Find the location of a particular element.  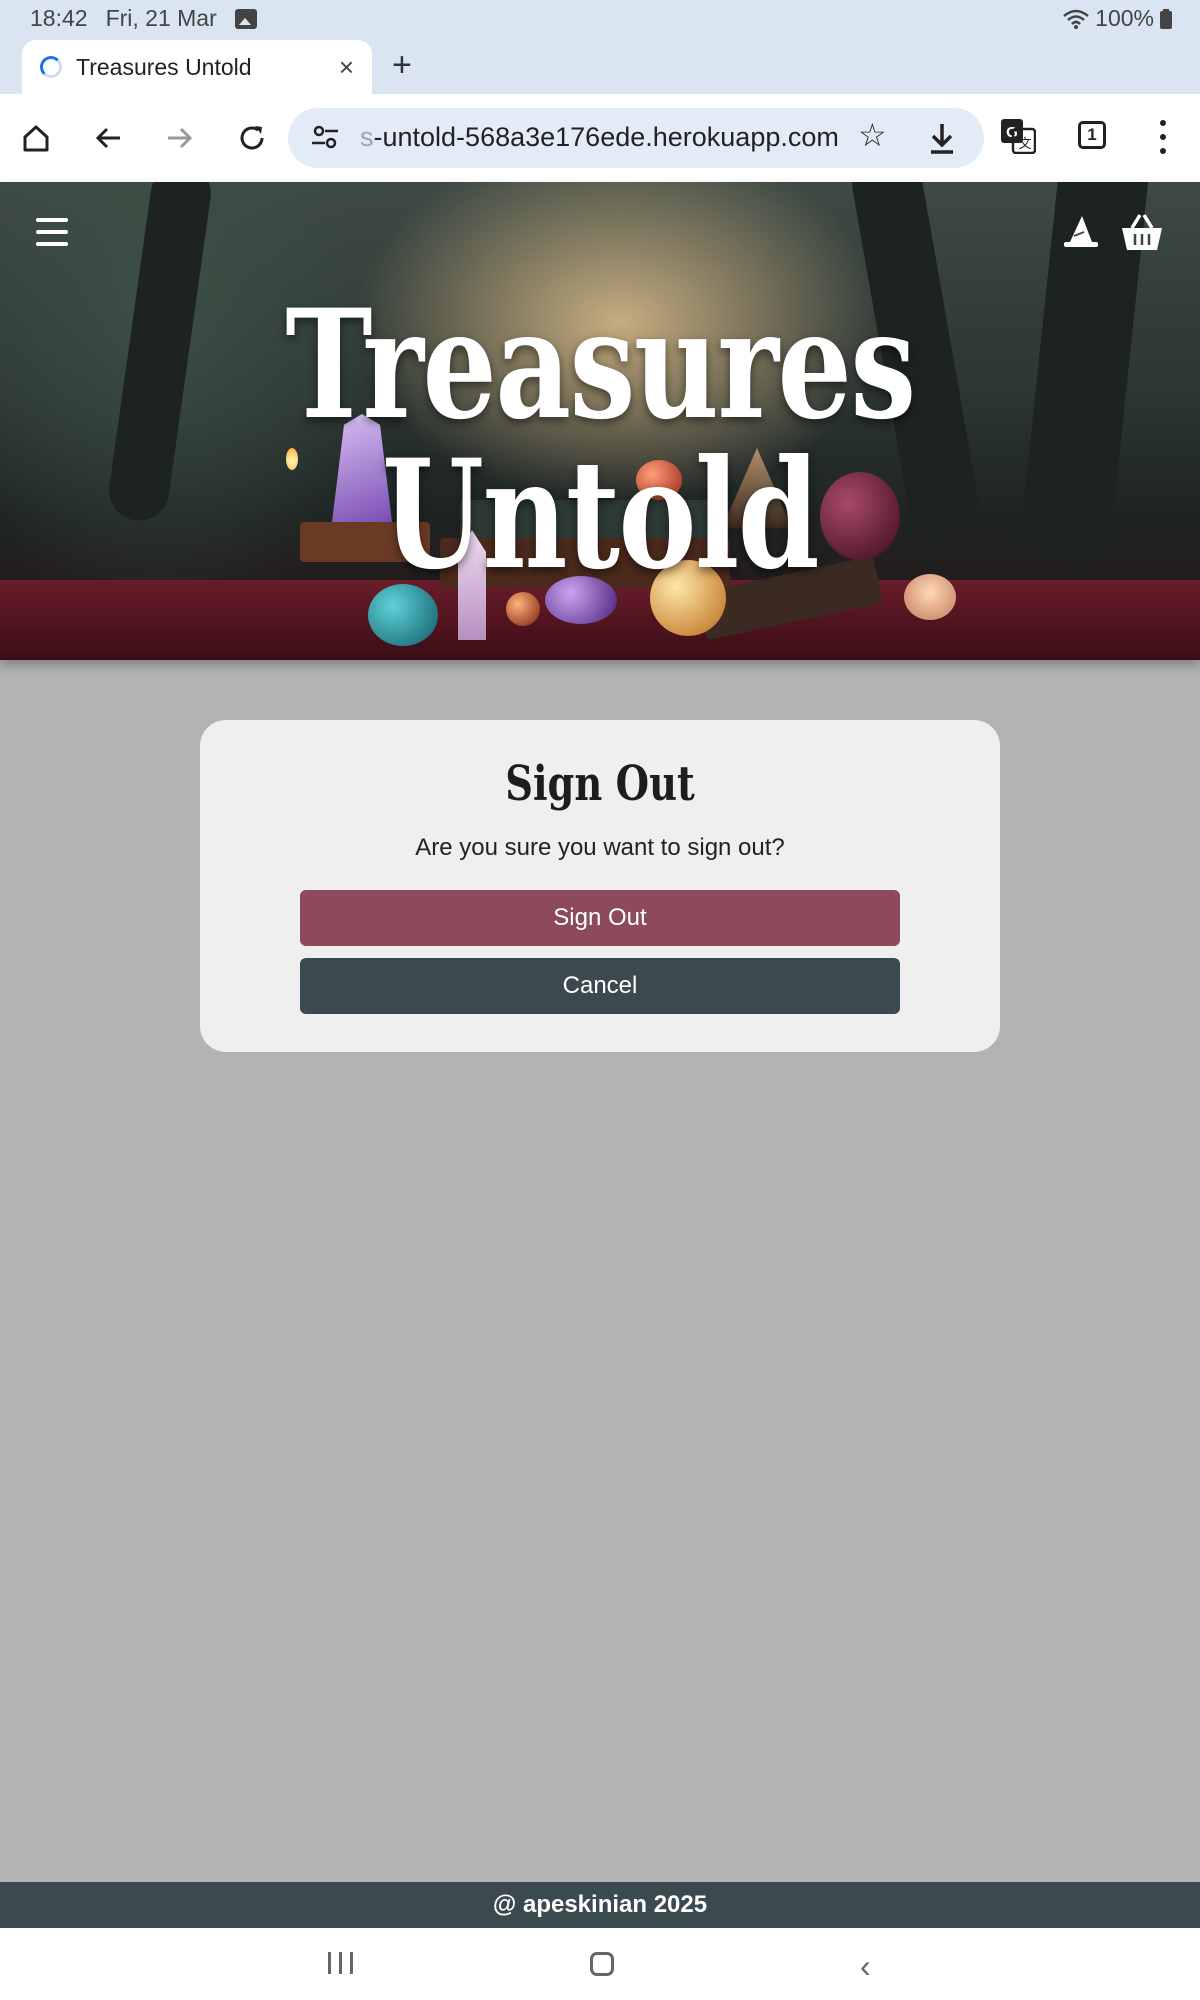

tab-title: Treasures Untold is located at coordinates (164, 66).